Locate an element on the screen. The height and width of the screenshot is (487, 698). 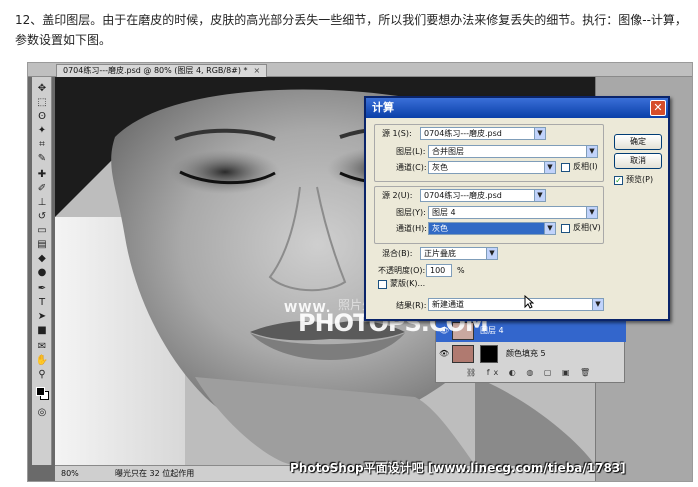
source2-invert-checkbox is located at coordinates (565, 228).